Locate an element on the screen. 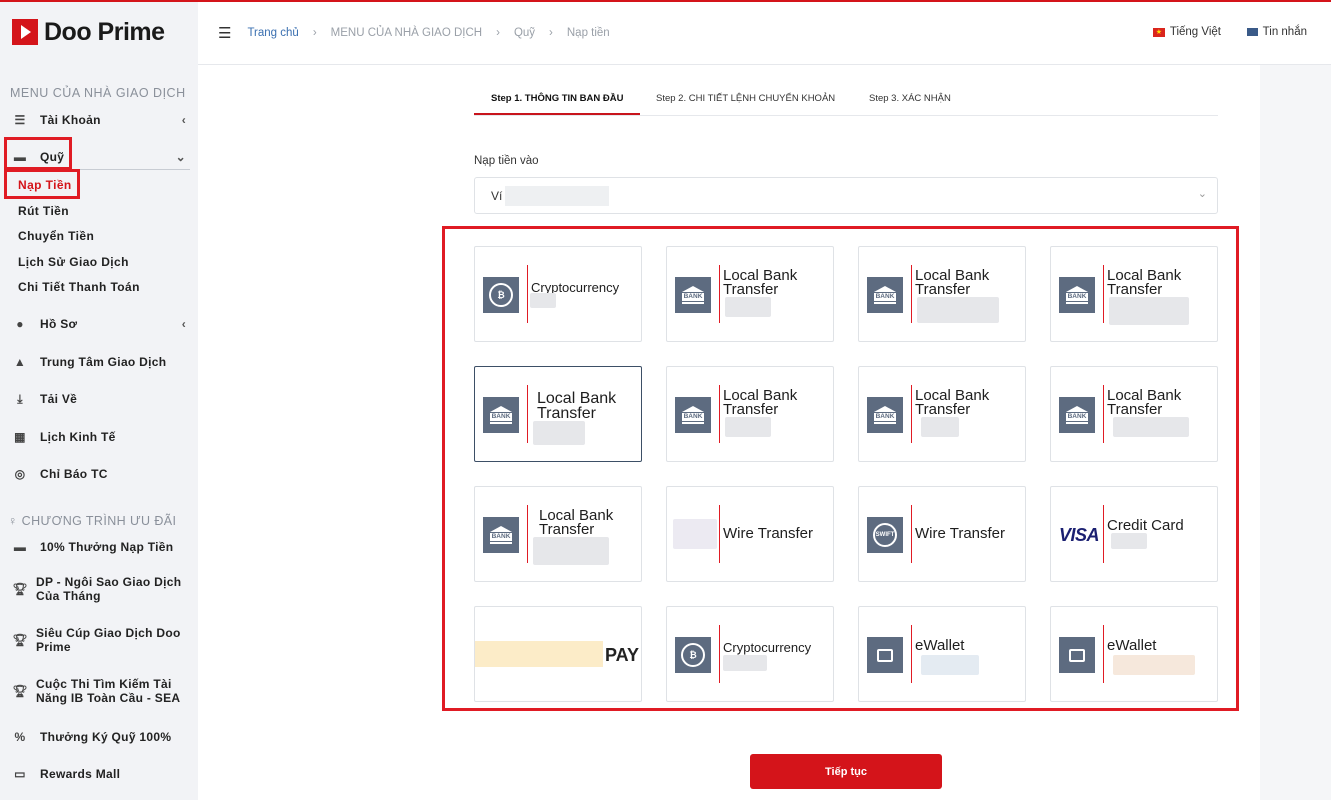 This screenshot has height=800, width=1331. language-switcher: ★ Tiếng Việt is located at coordinates (1186, 32).